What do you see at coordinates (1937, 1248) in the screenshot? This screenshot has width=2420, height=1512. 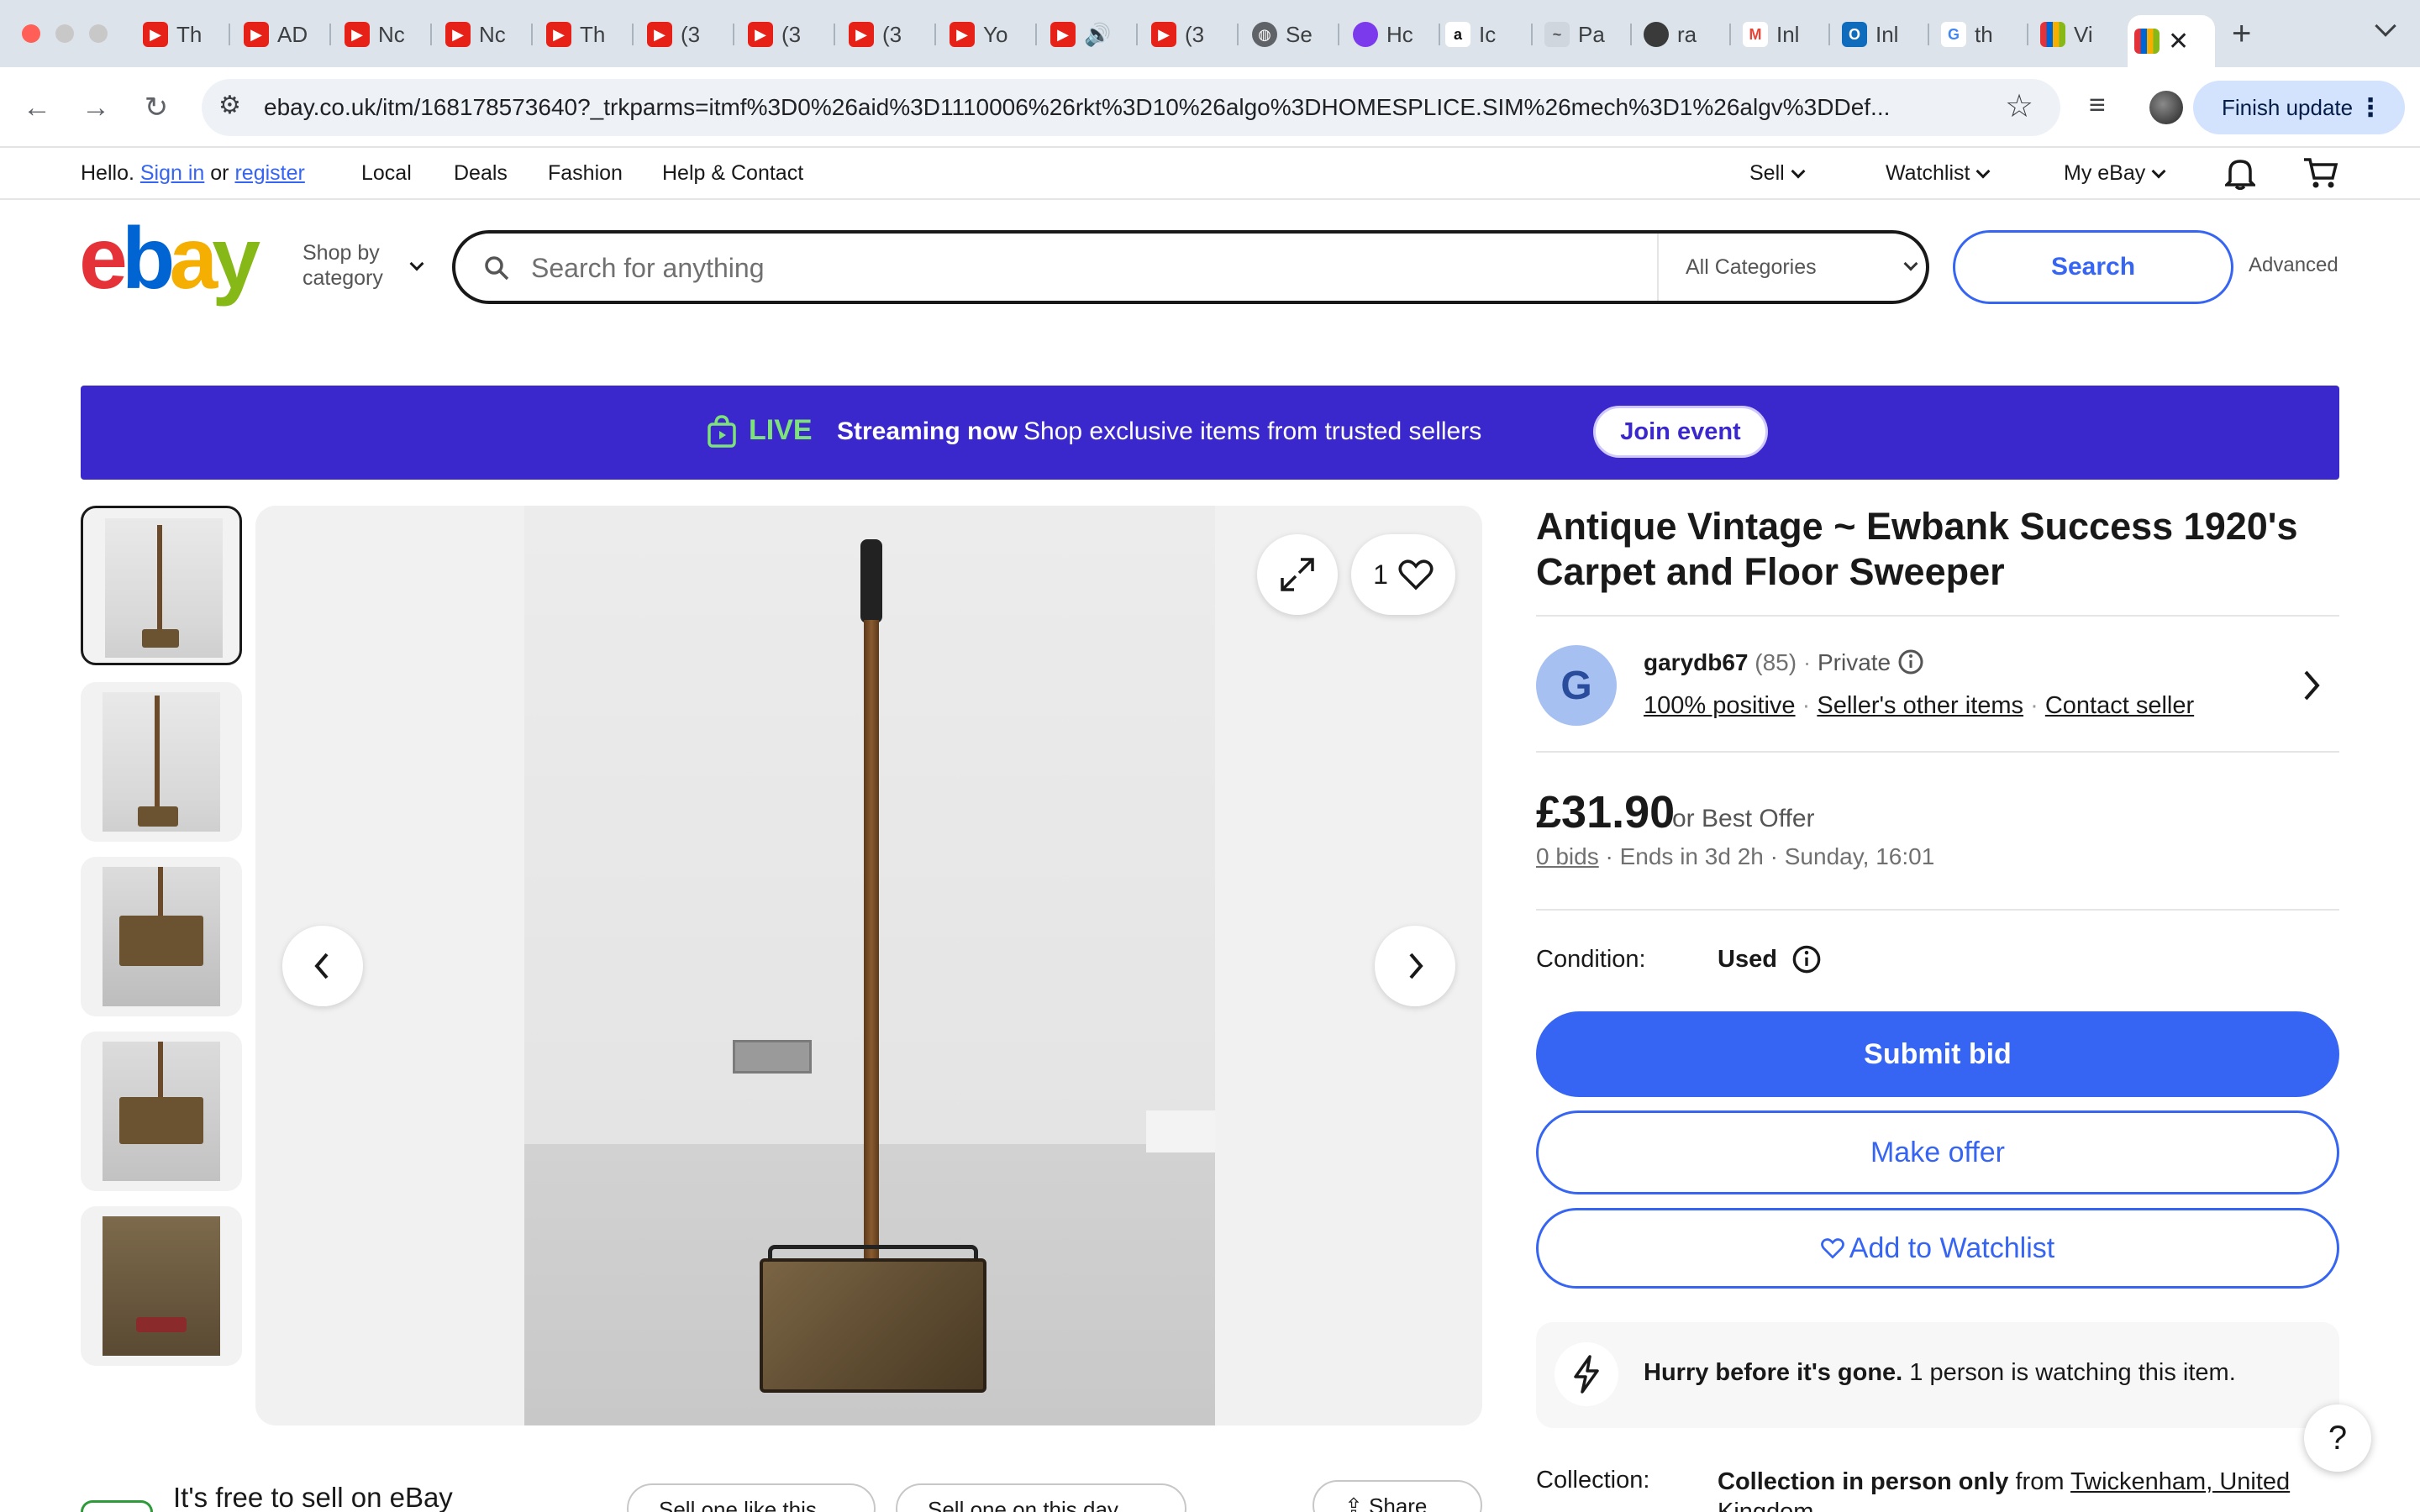 I see `add-to-watchlist-button: Add to Watchlist` at bounding box center [1937, 1248].